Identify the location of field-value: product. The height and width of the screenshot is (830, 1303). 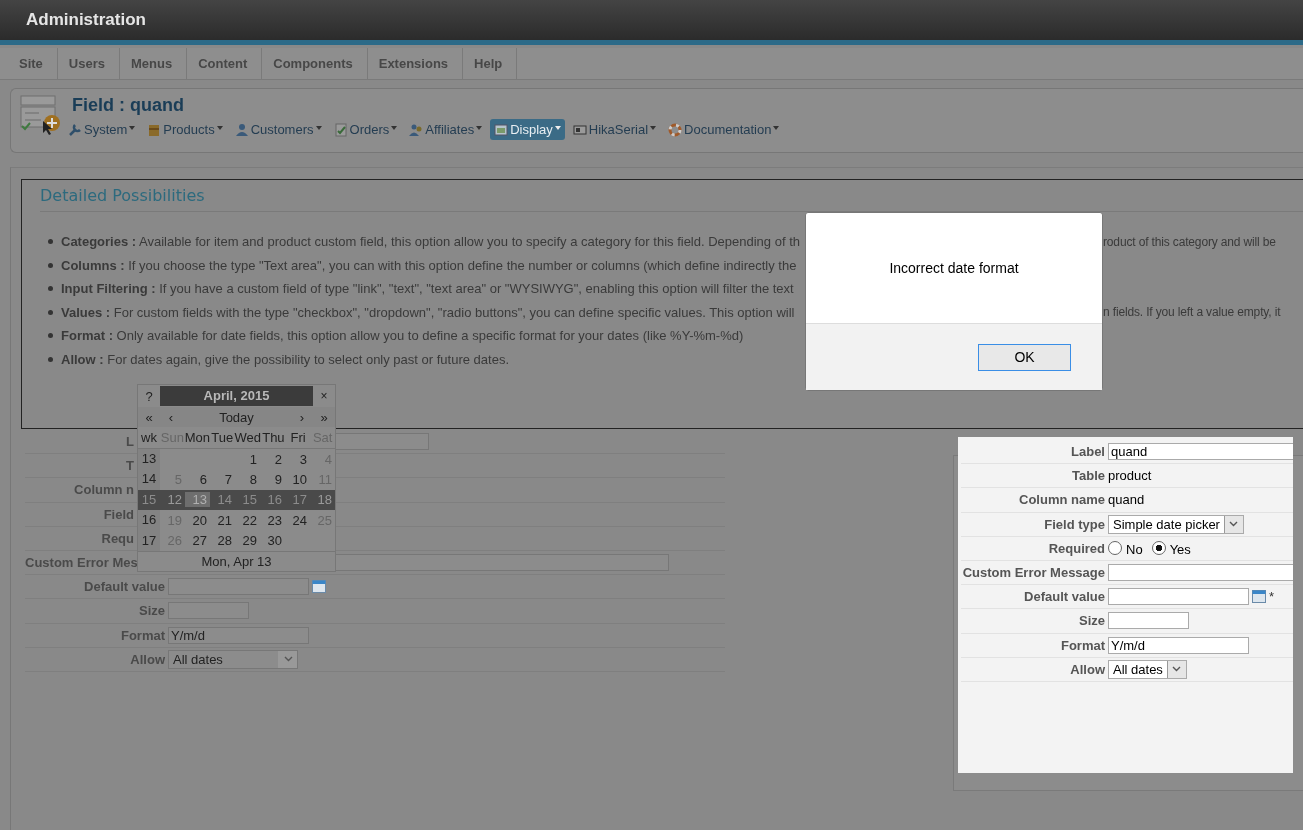
(1130, 476).